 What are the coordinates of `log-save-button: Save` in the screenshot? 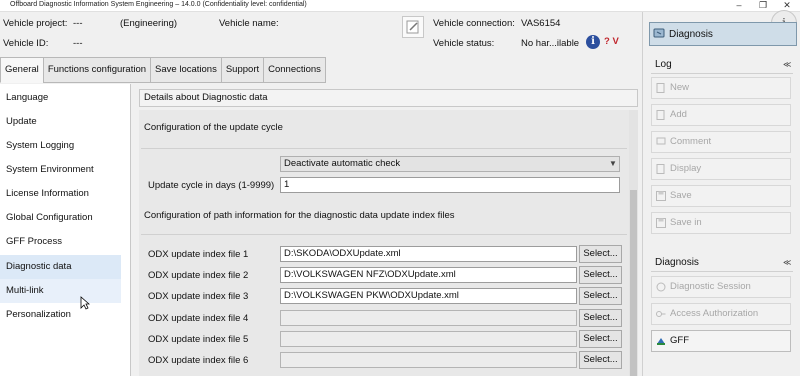 It's located at (721, 196).